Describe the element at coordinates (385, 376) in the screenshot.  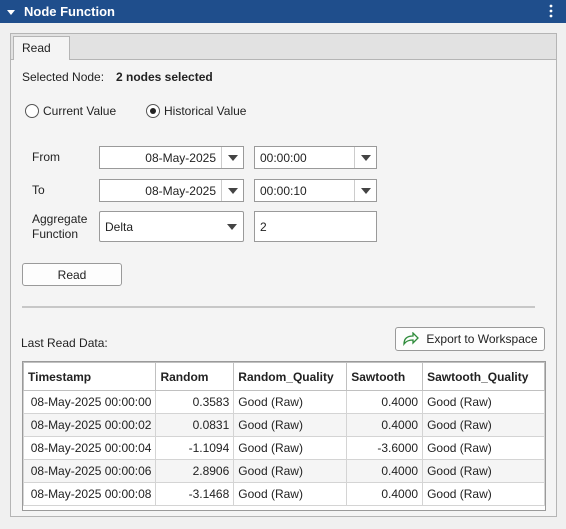
I see `column-header-sawtooth: Sawtooth` at that location.